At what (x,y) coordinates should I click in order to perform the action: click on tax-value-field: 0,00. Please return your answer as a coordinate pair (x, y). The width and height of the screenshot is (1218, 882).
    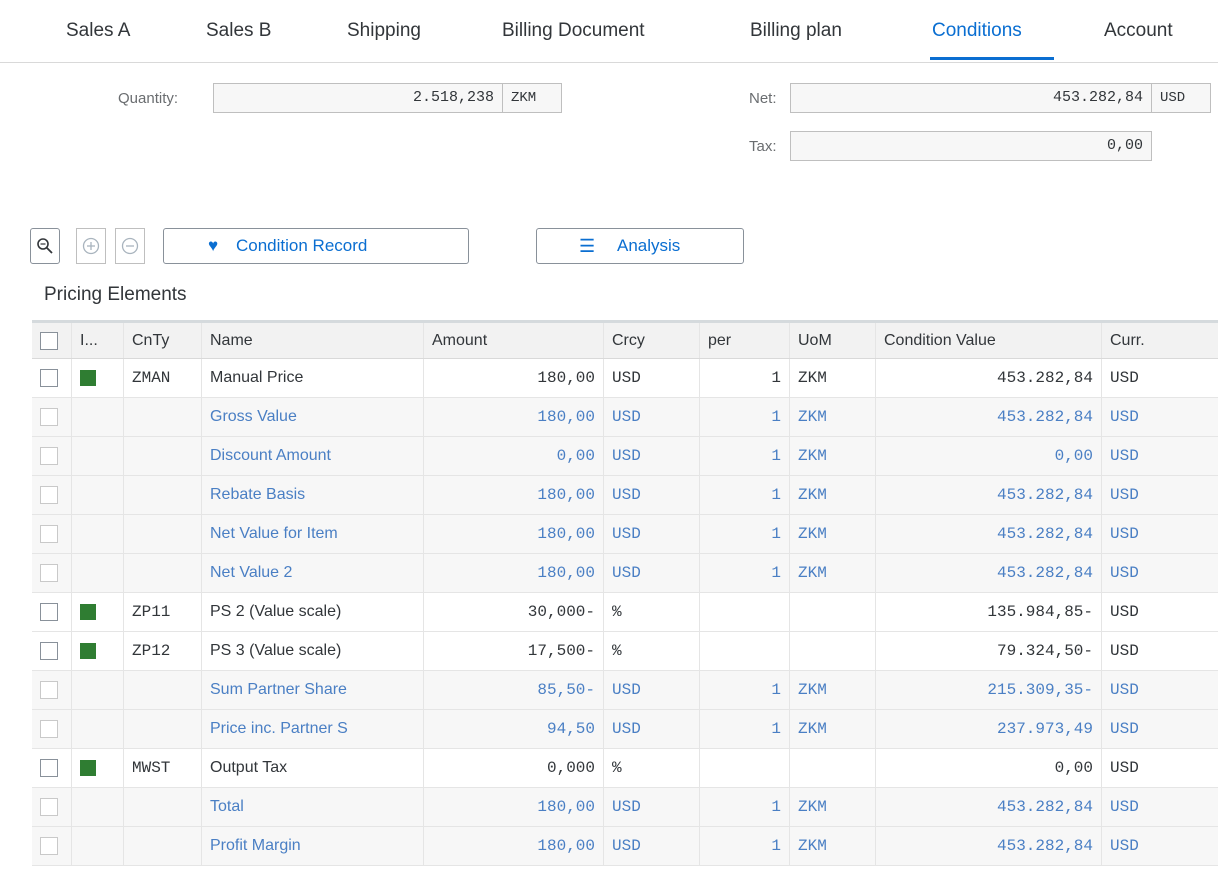
    Looking at the image, I should click on (971, 146).